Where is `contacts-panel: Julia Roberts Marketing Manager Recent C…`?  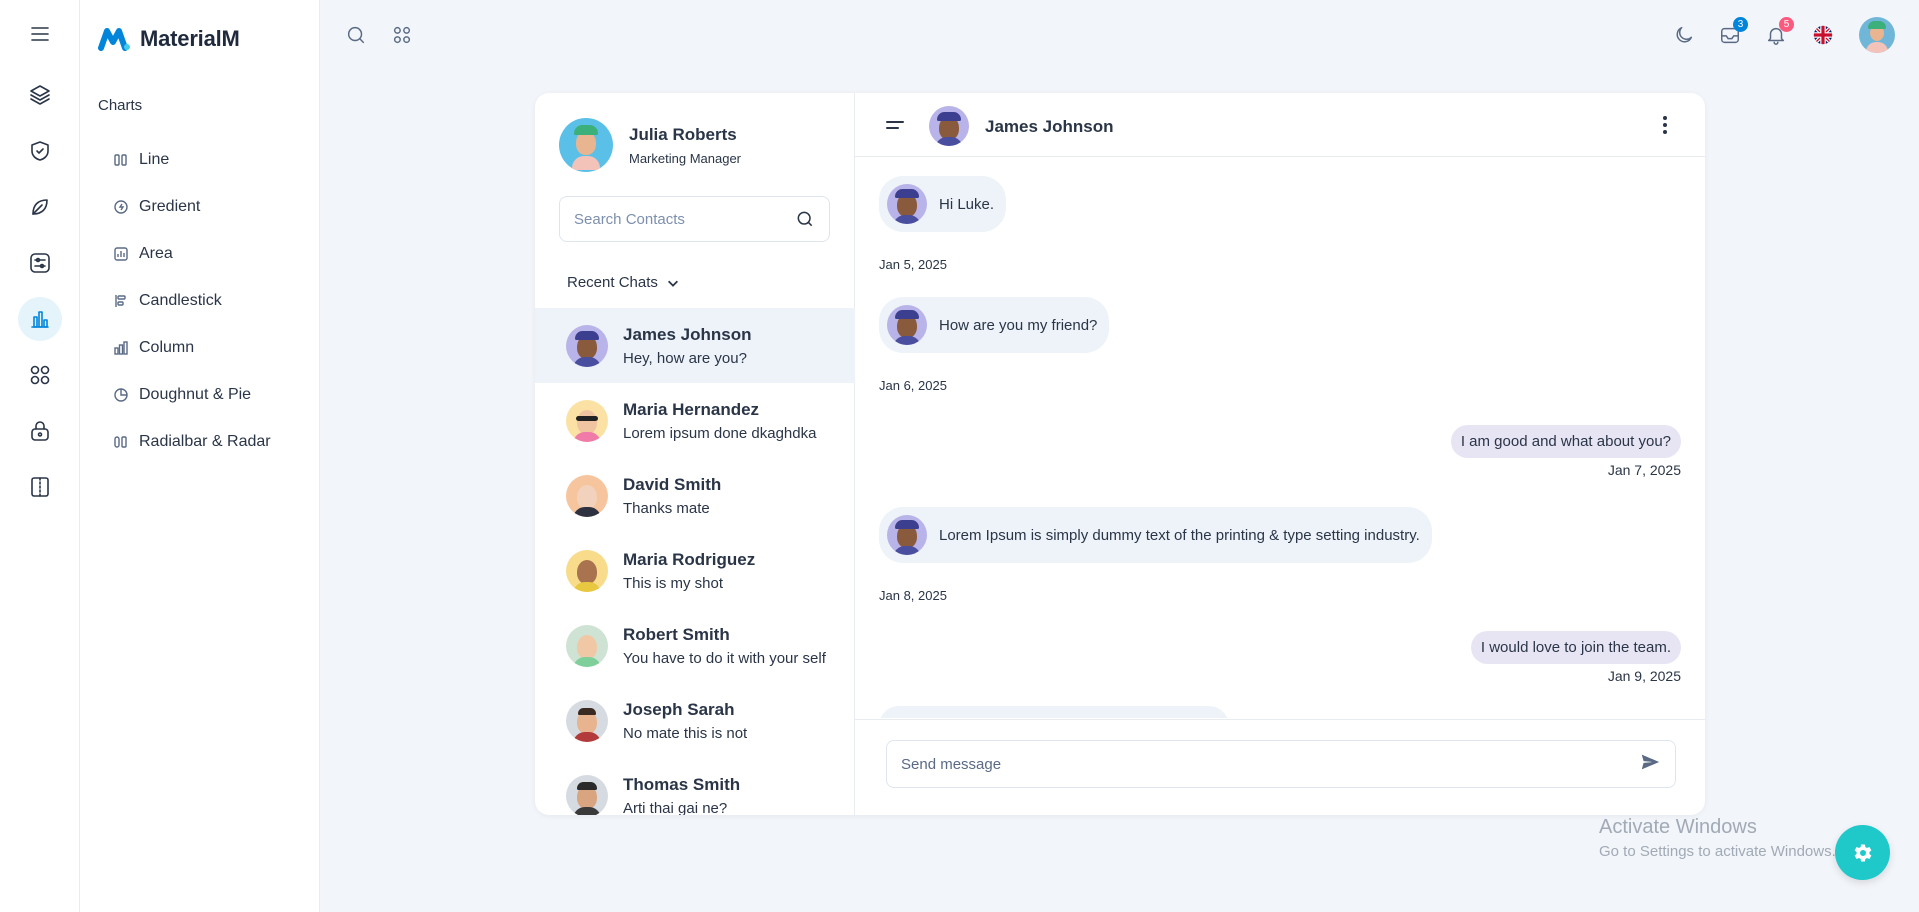 contacts-panel: Julia Roberts Marketing Manager Recent C… is located at coordinates (695, 454).